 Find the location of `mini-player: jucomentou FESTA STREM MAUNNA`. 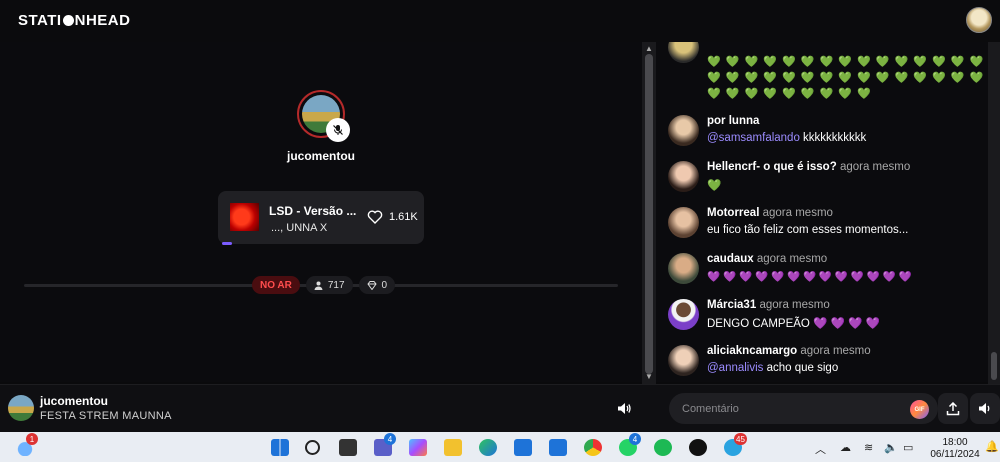

mini-player: jucomentou FESTA STREM MAUNNA is located at coordinates (328, 408).